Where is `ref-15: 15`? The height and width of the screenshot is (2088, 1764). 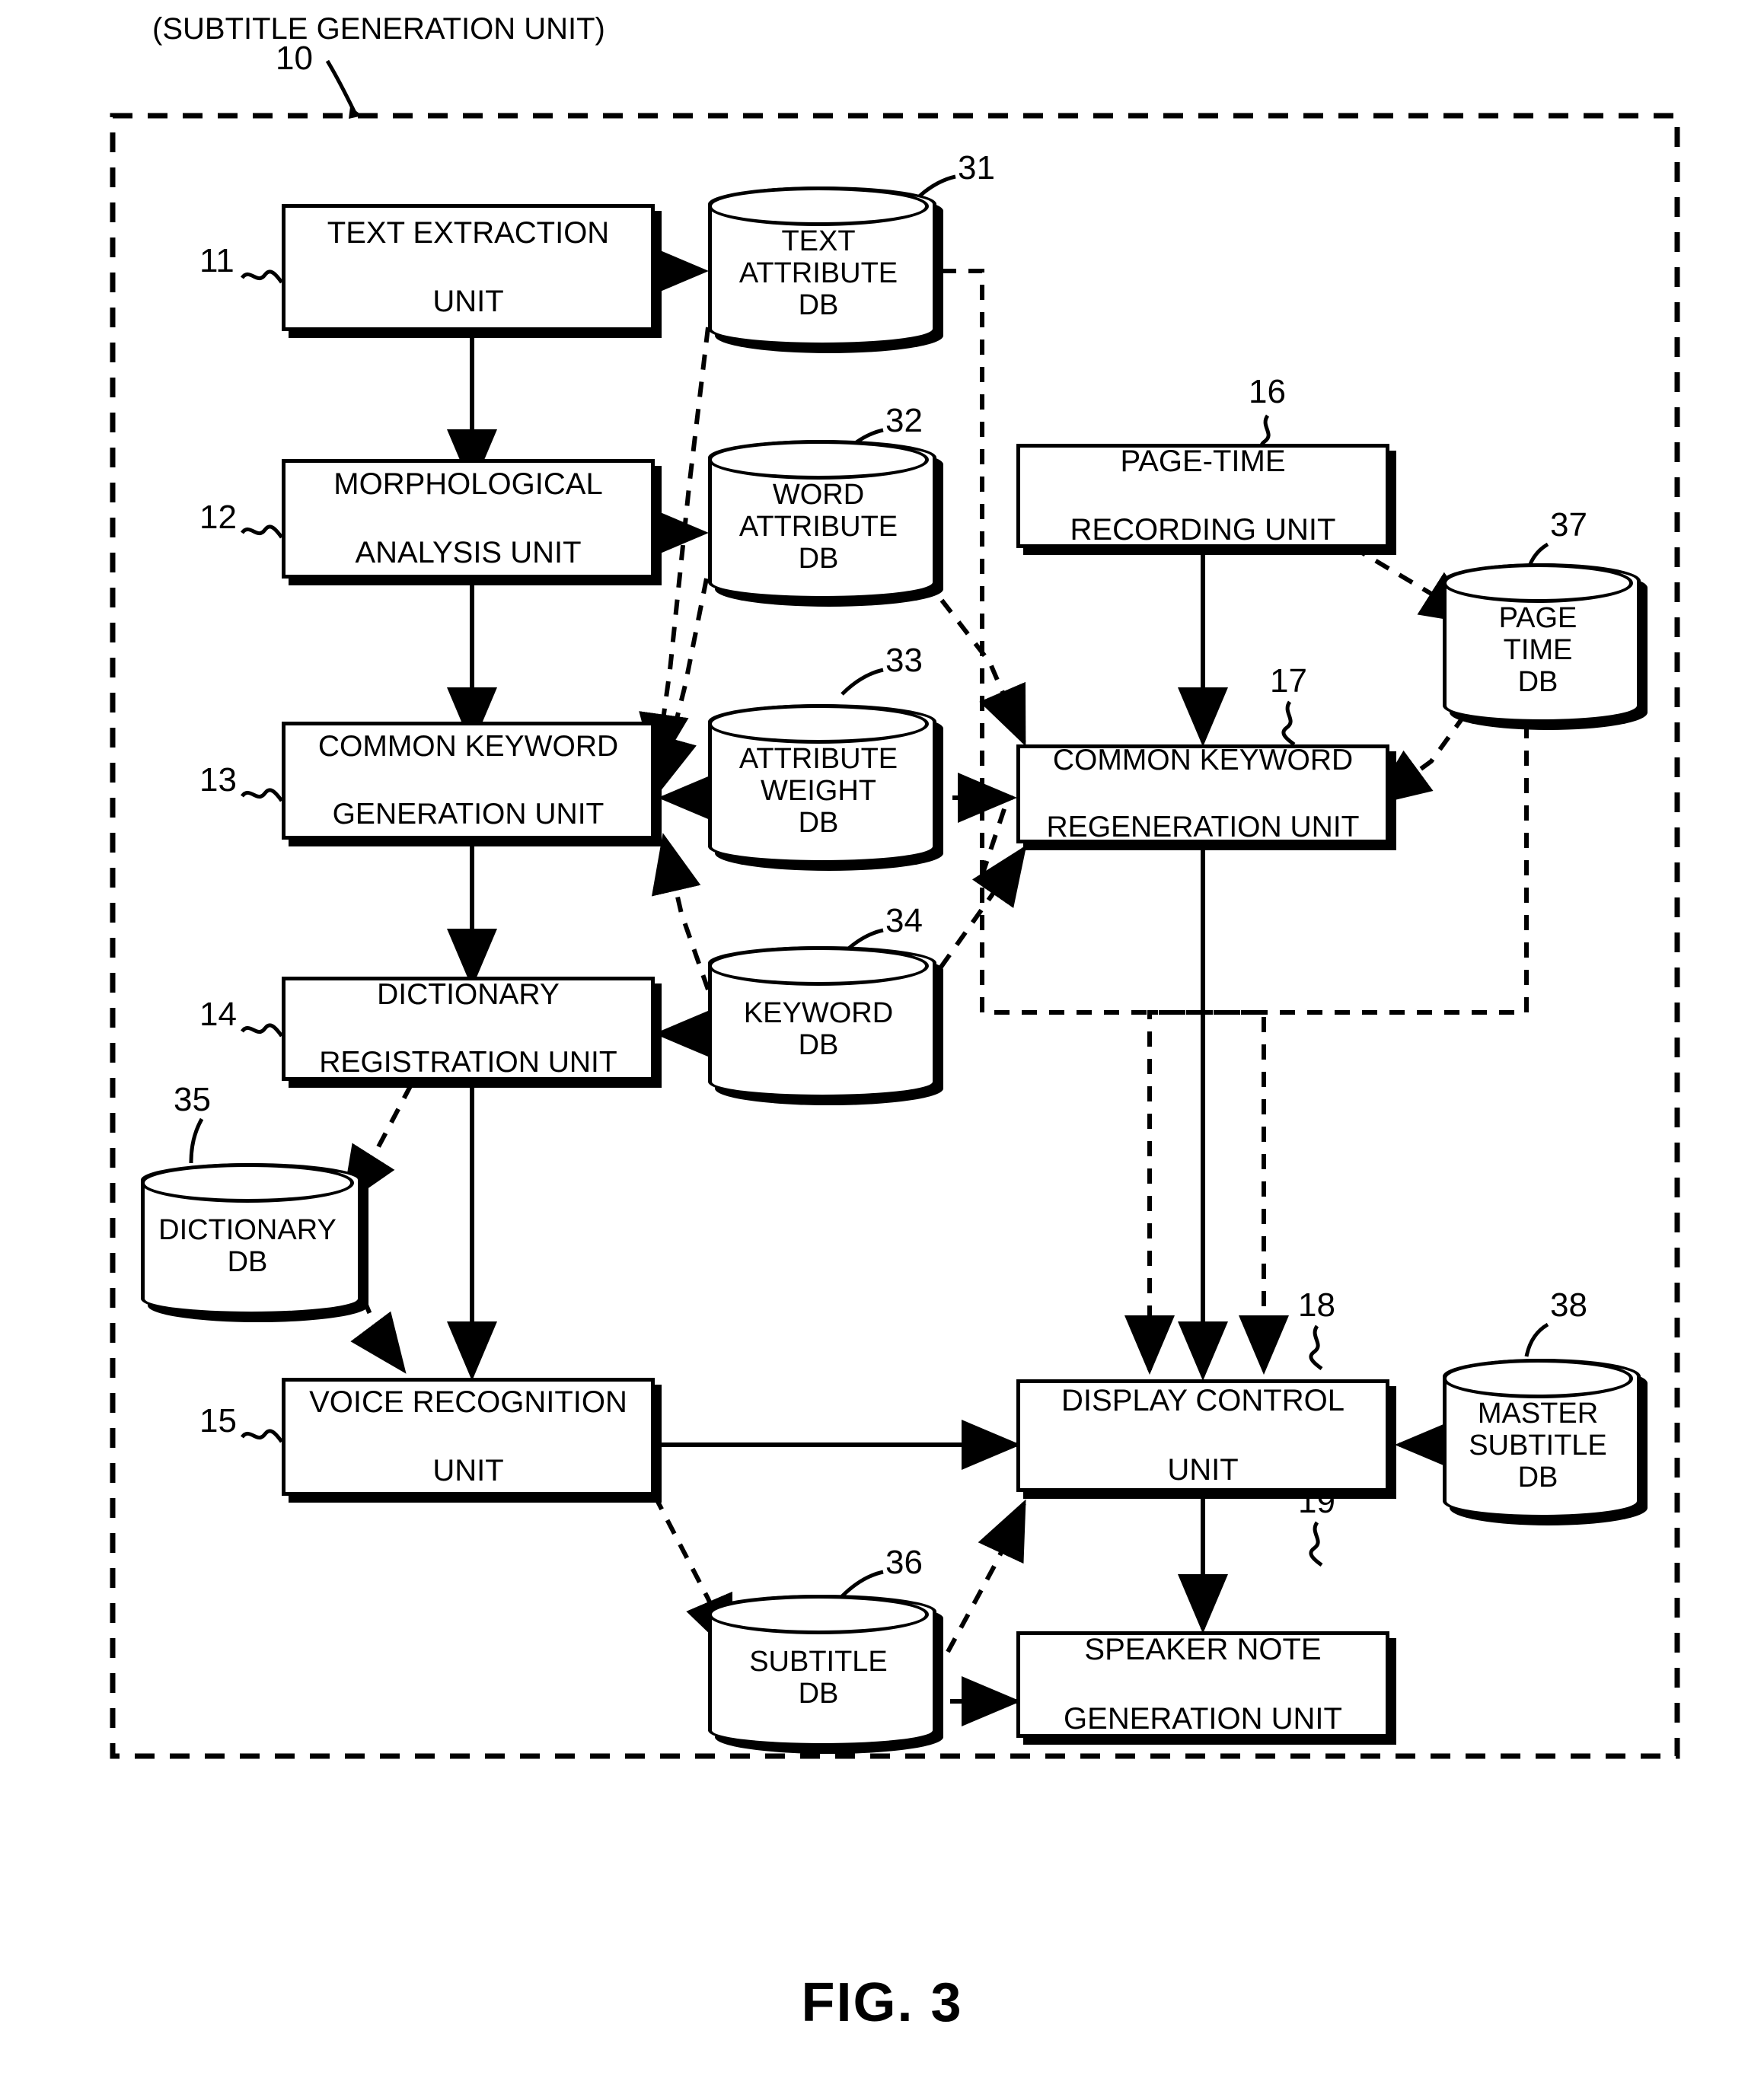 ref-15: 15 is located at coordinates (218, 1420).